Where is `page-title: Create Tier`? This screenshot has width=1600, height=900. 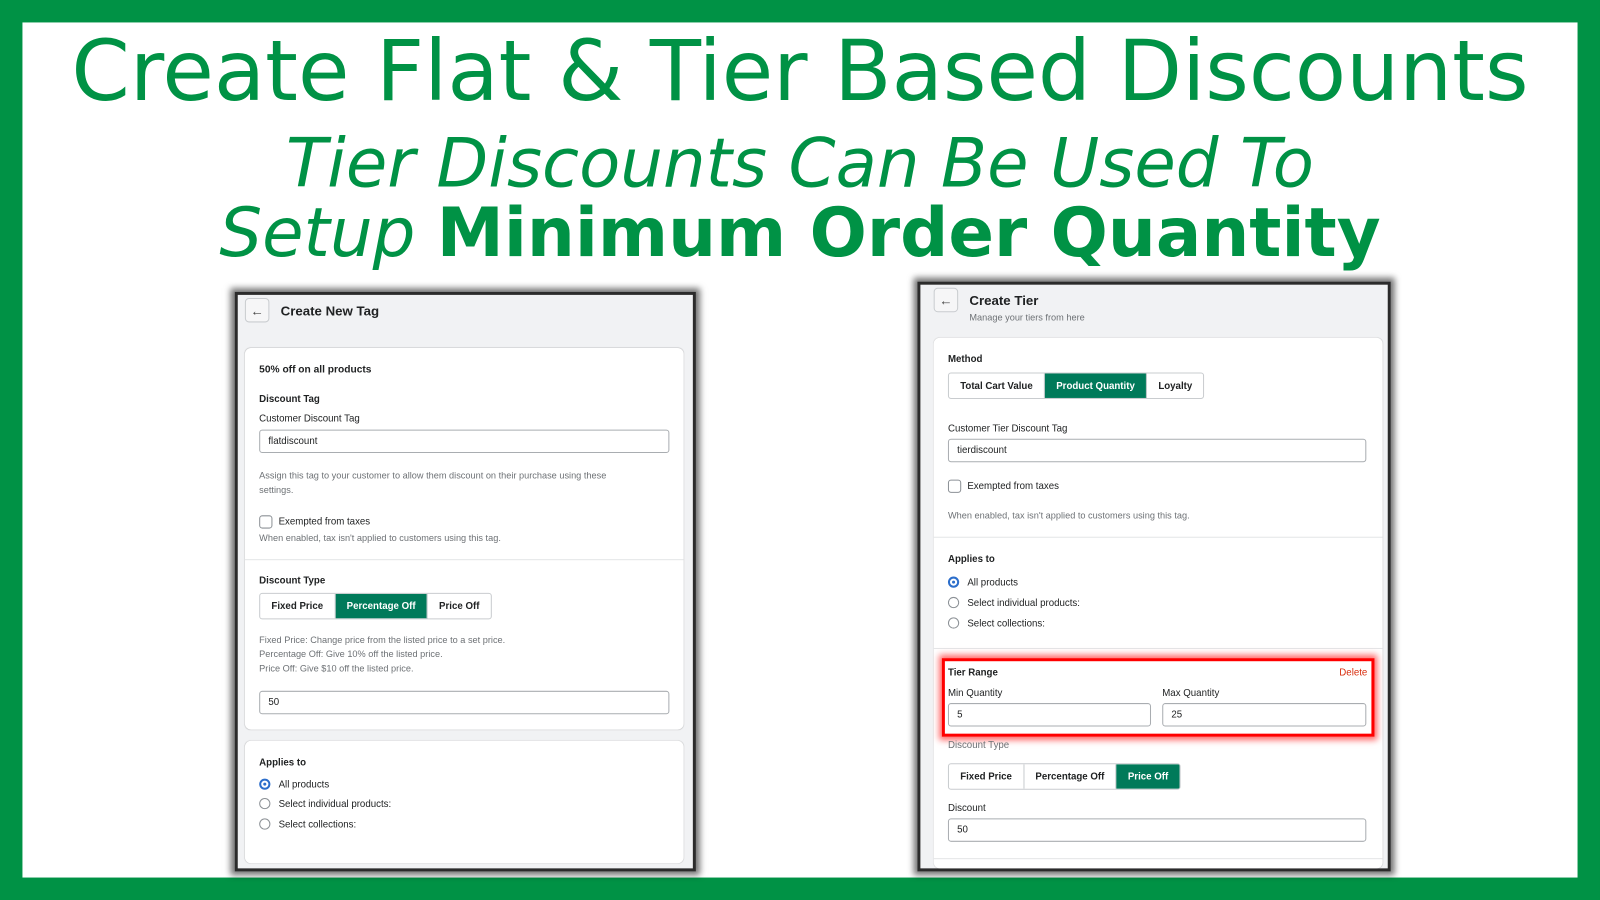
page-title: Create Tier is located at coordinates (1004, 300).